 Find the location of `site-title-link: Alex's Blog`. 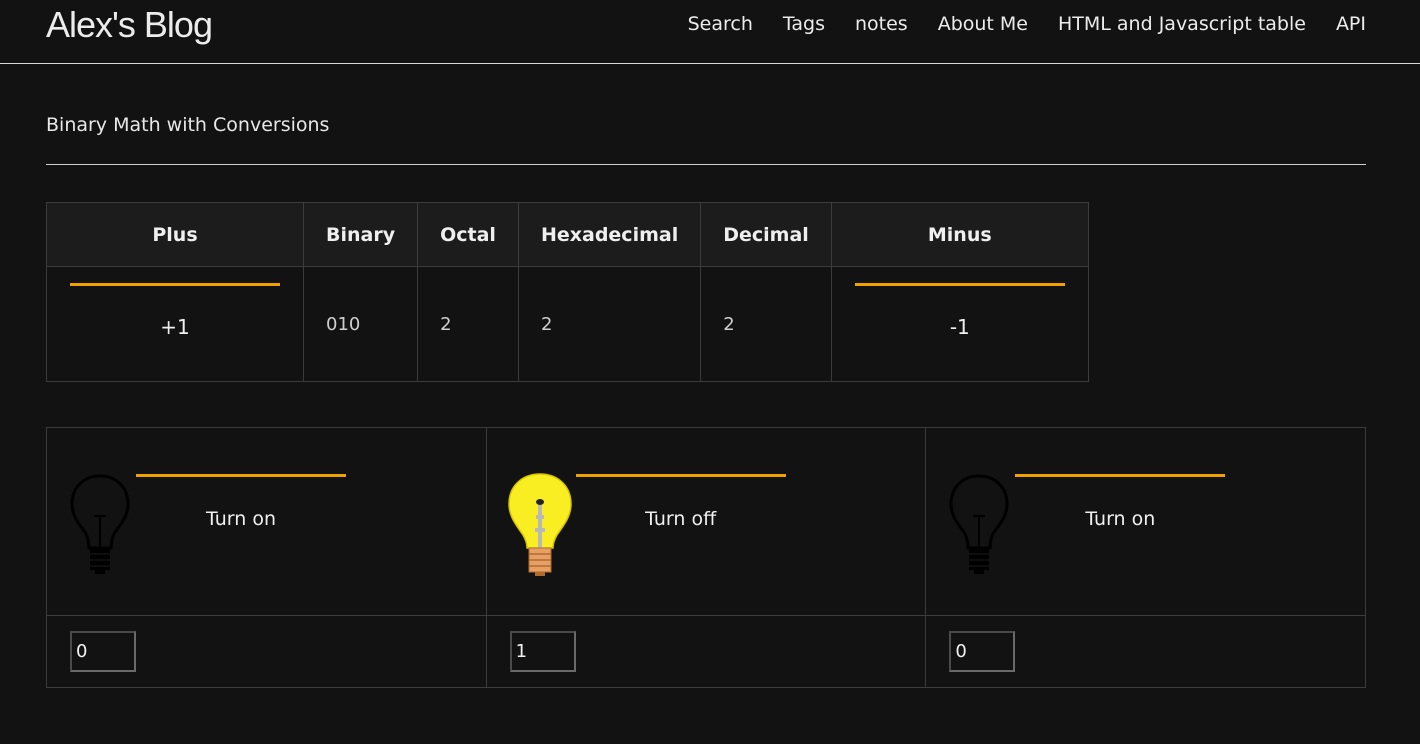

site-title-link: Alex's Blog is located at coordinates (129, 25).